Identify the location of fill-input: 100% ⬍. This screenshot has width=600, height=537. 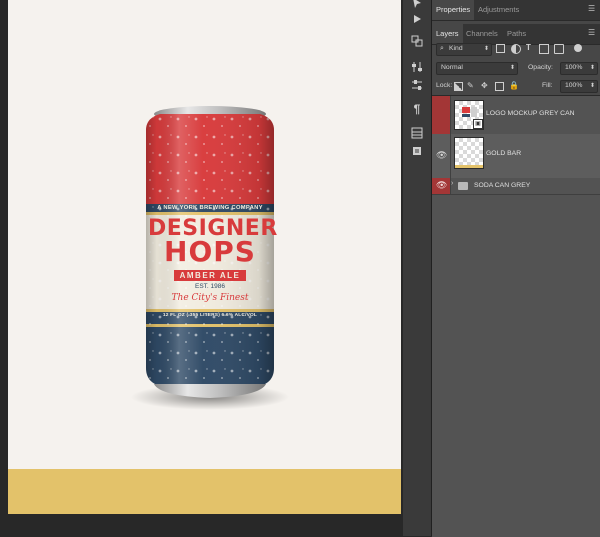
(579, 86).